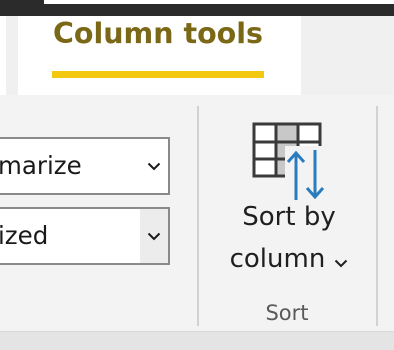  What do you see at coordinates (158, 33) in the screenshot?
I see `tab-column-tools-label: Column tools` at bounding box center [158, 33].